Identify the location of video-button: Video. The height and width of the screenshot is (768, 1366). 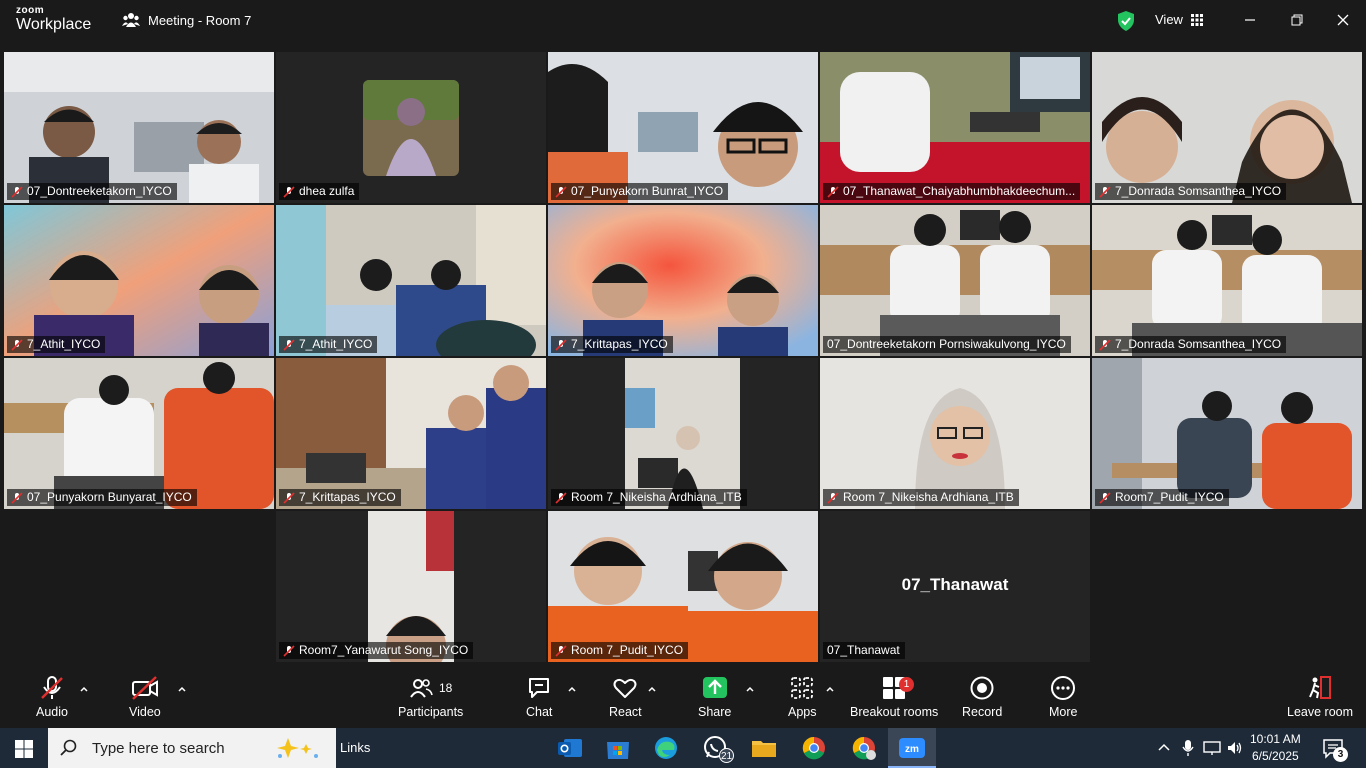
(145, 696).